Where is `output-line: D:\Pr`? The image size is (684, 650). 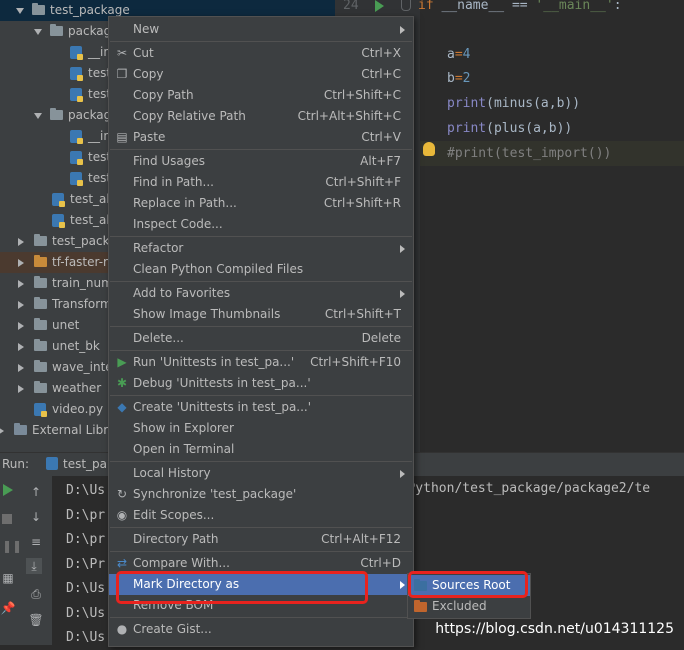 output-line: D:\Pr is located at coordinates (86, 564).